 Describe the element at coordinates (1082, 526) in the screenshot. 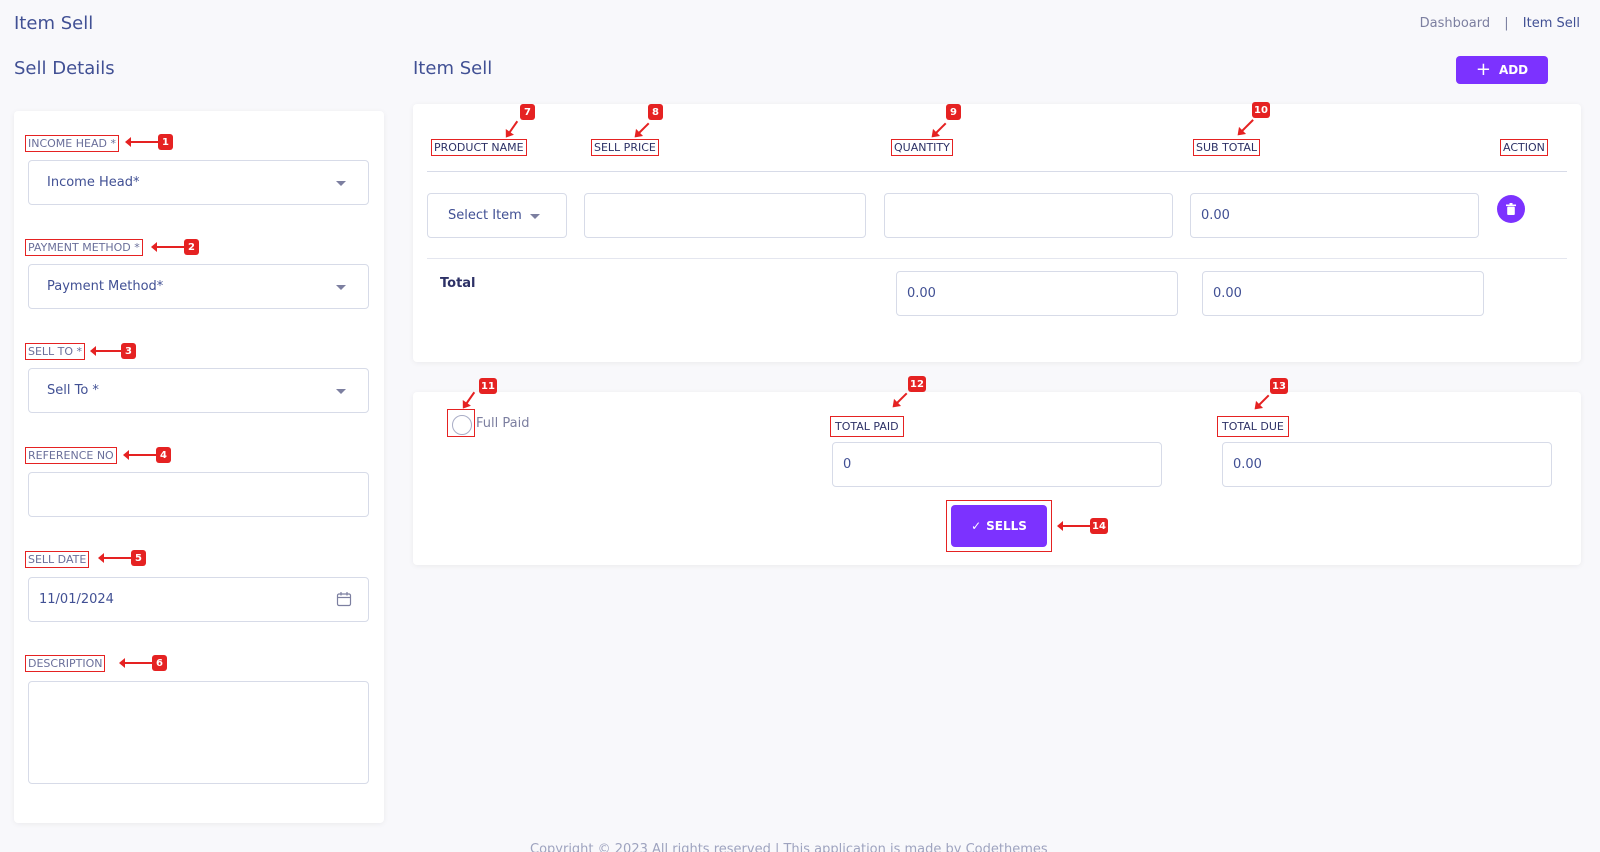

I see `annotation-14: 14` at that location.